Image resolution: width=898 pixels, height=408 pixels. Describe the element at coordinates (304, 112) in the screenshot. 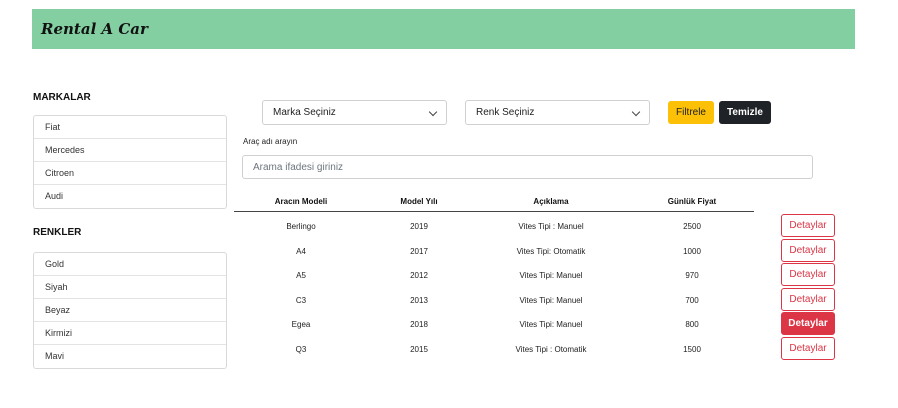

I see `brand-select-value: Marka Seçiniz` at that location.